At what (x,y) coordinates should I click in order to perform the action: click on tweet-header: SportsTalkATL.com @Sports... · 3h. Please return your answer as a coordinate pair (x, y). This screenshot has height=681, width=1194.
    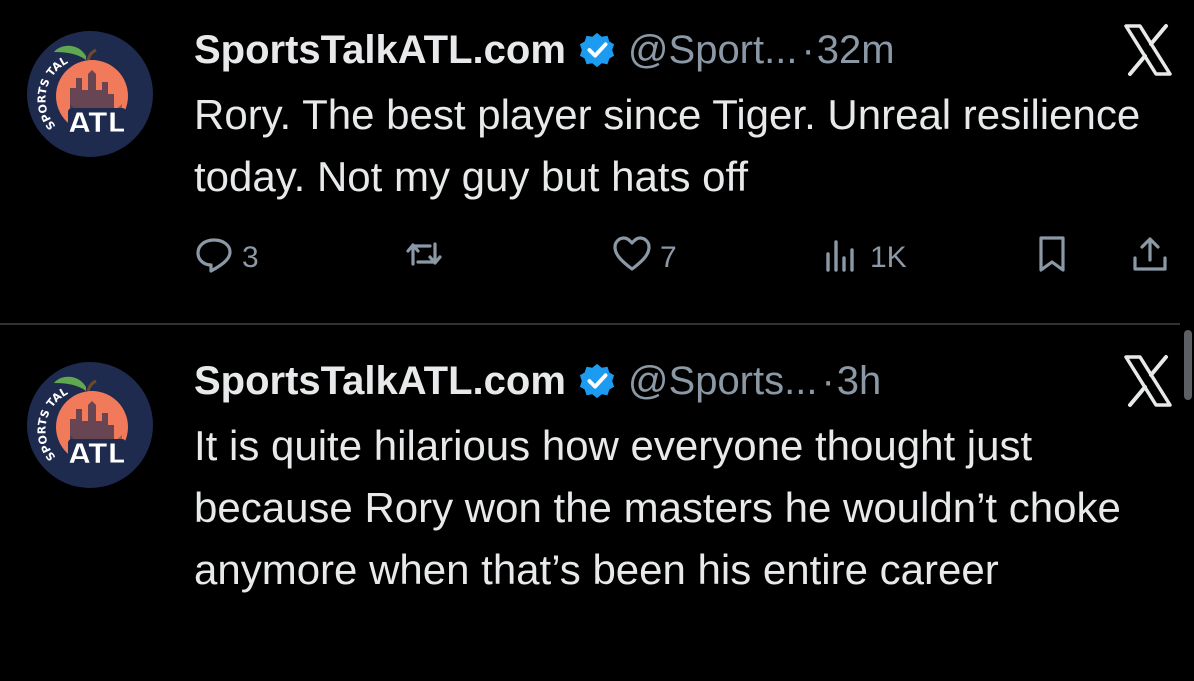
    Looking at the image, I should click on (537, 381).